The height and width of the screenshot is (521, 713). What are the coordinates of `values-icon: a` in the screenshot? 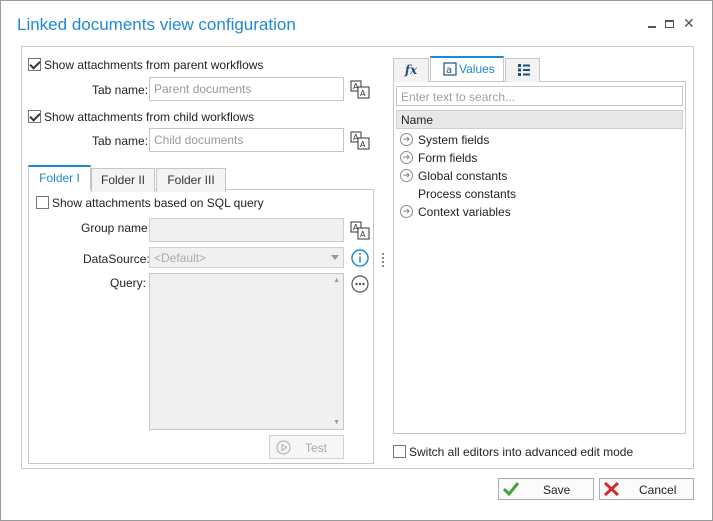 It's located at (450, 69).